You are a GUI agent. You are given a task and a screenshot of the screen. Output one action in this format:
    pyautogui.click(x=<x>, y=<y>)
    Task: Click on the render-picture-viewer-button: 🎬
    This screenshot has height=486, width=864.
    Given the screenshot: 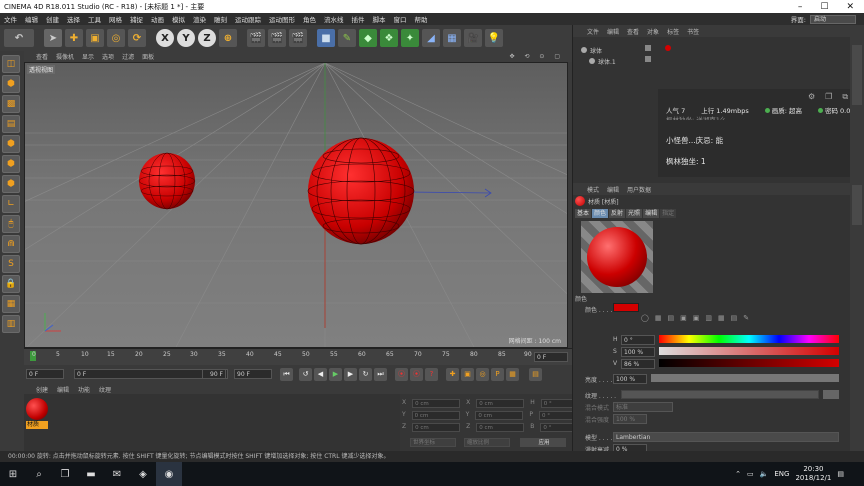 What is the action you would take?
    pyautogui.click(x=277, y=38)
    